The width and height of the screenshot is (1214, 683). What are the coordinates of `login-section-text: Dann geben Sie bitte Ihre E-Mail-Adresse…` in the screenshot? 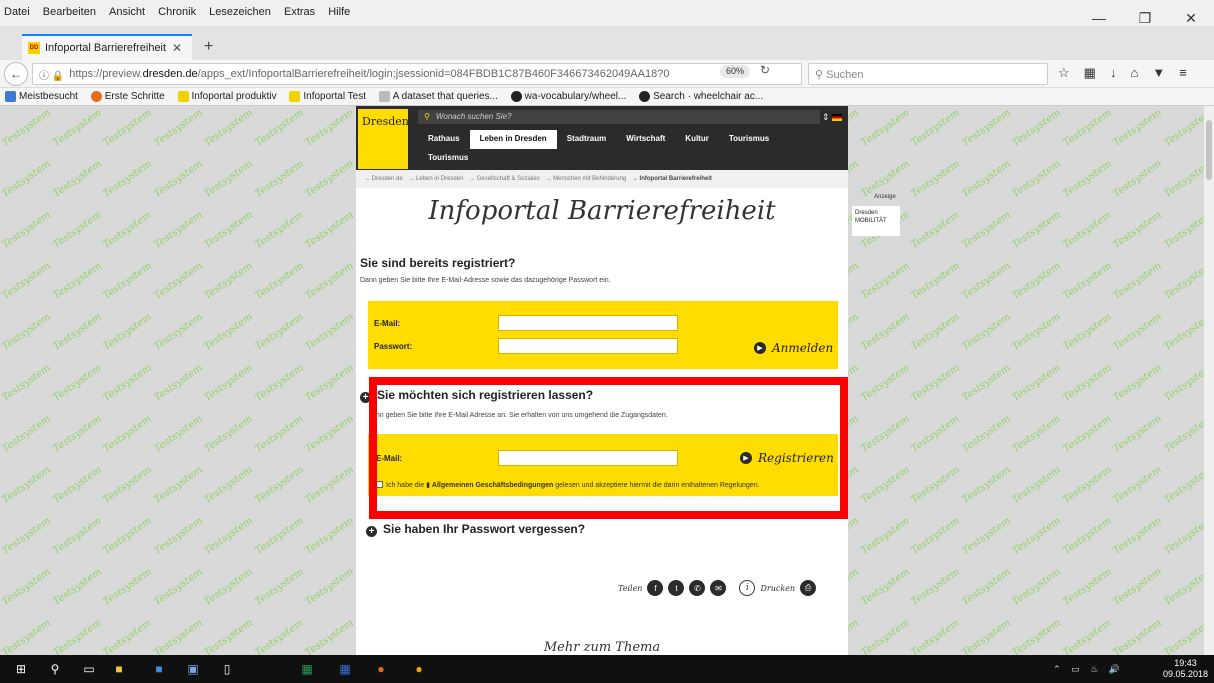 It's located at (485, 280).